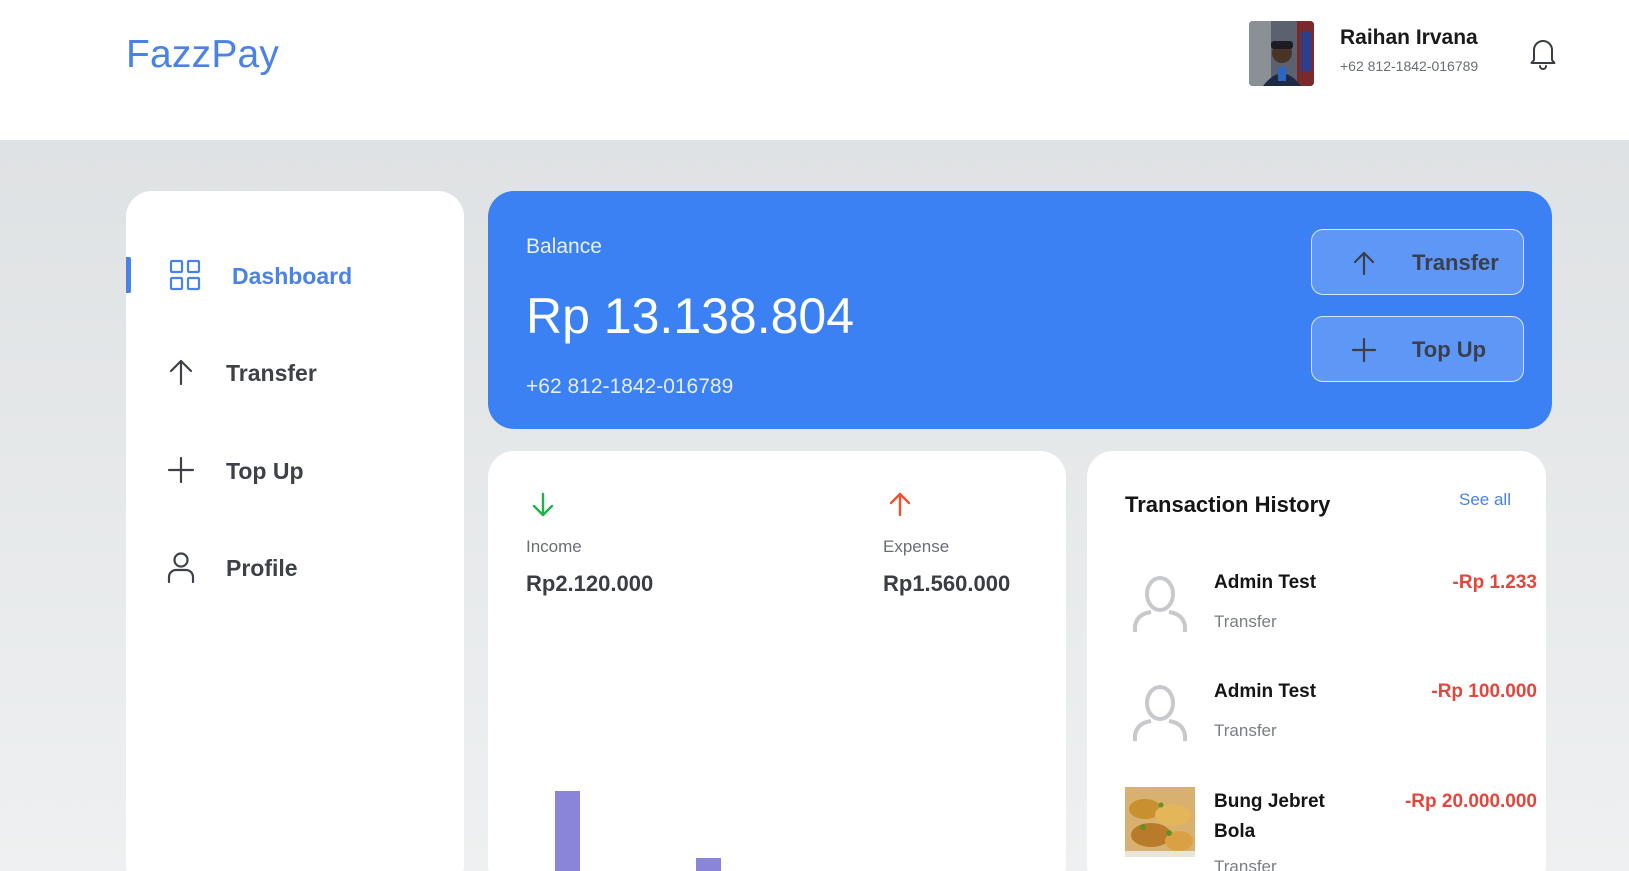  What do you see at coordinates (185, 275) in the screenshot?
I see `grid-icon` at bounding box center [185, 275].